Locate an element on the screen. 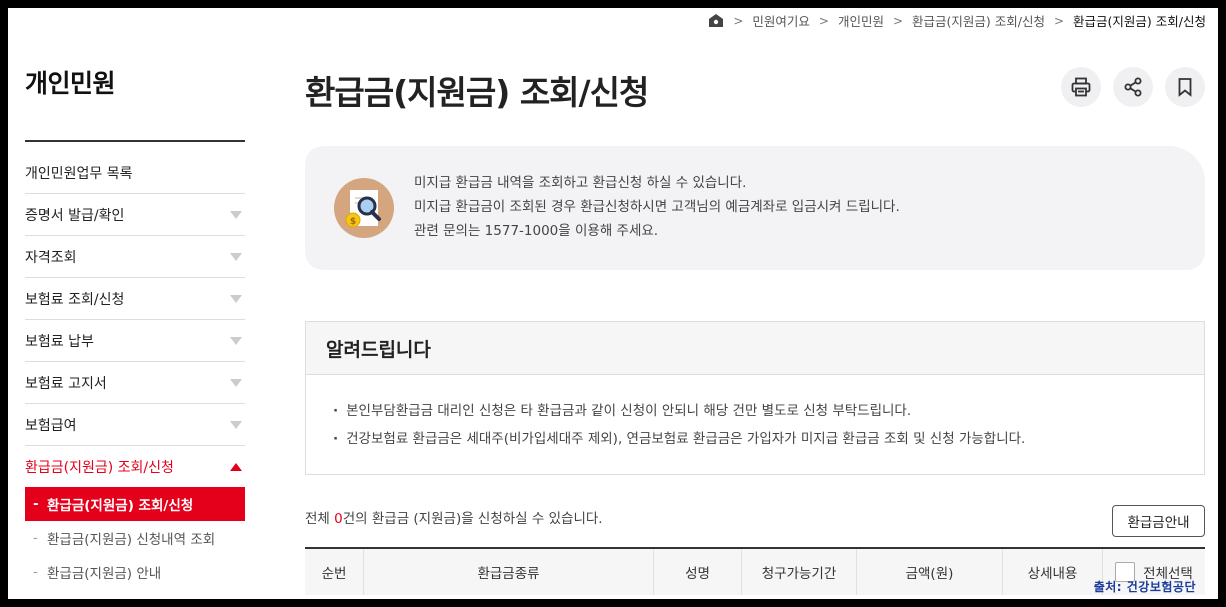 The width and height of the screenshot is (1226, 607). sidebar-item-premium-payment: 보험료 납부 is located at coordinates (135, 341).